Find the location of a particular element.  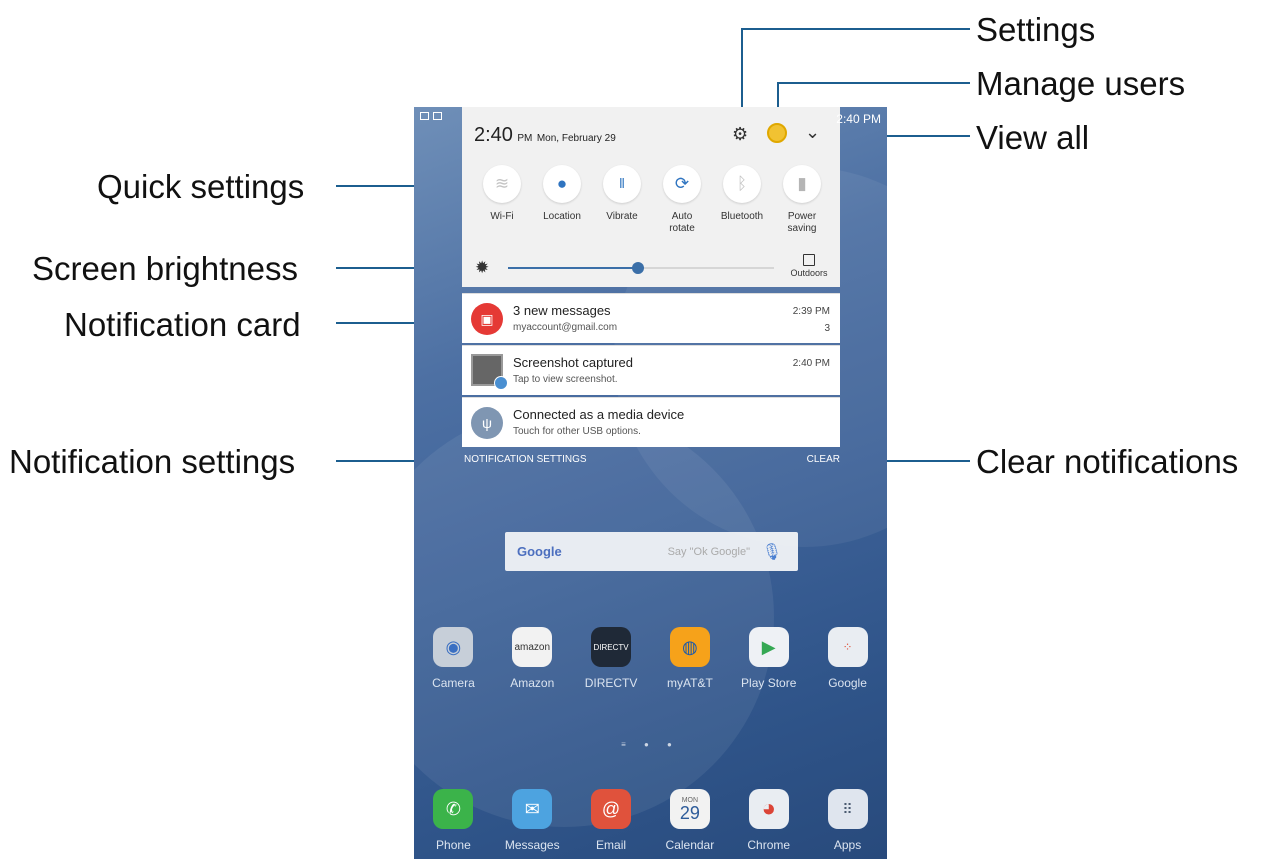

notification-settings-button: NOTIFICATION SETTINGS is located at coordinates (525, 459).